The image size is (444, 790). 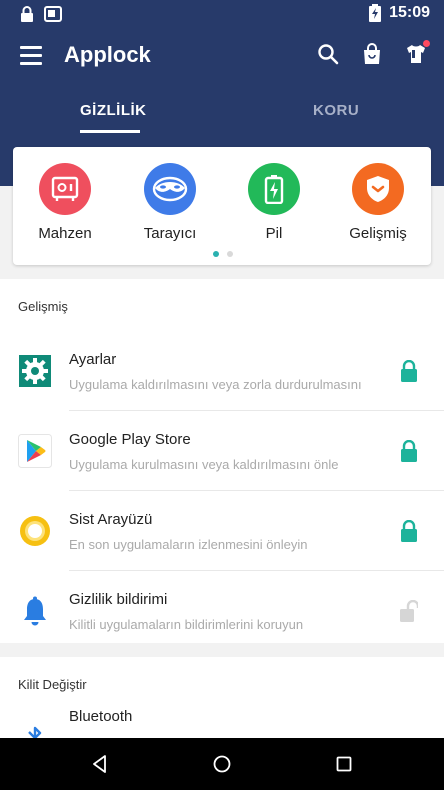 I want to click on feature-tarayici: Tarayıcı, so click(x=170, y=202).